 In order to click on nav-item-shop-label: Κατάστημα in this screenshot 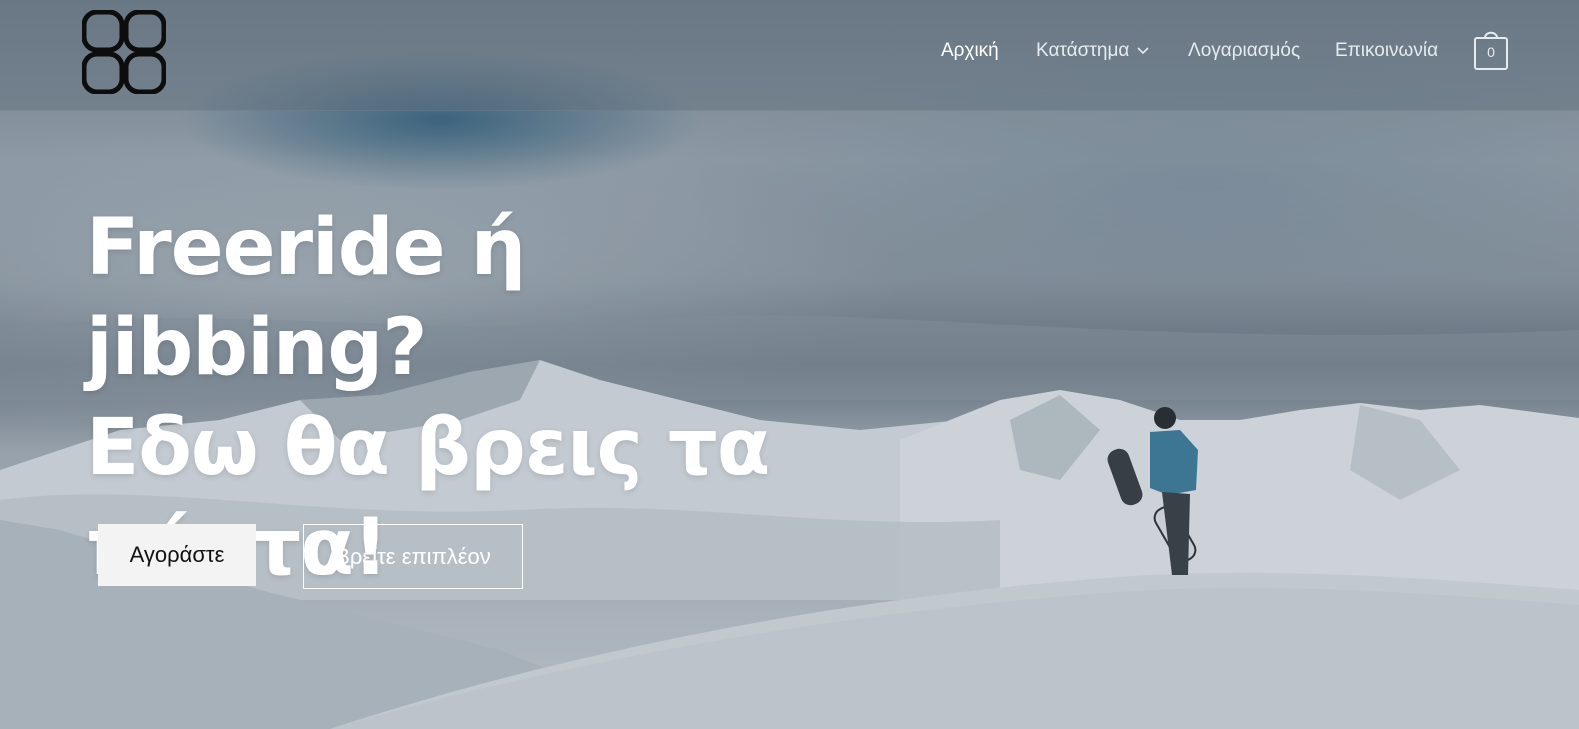, I will do `click(1083, 50)`.